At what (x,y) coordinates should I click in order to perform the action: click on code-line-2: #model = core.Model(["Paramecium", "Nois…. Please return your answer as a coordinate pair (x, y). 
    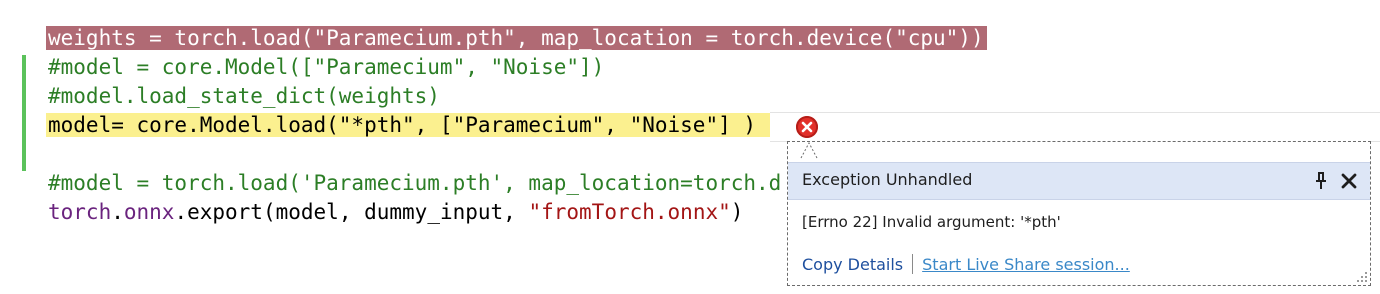
    Looking at the image, I should click on (517, 67).